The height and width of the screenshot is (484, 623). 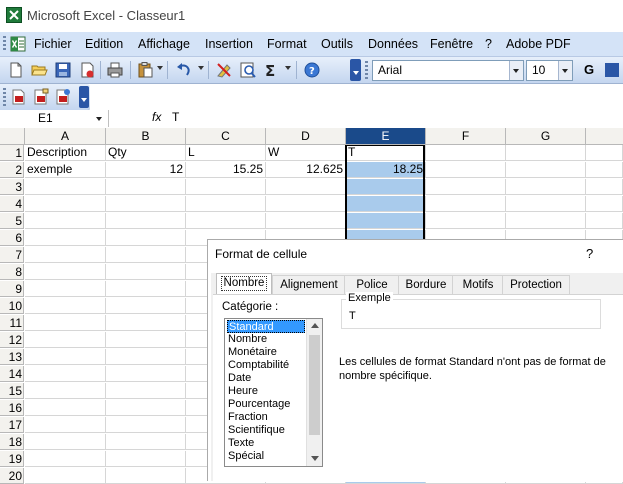 What do you see at coordinates (315, 458) in the screenshot?
I see `scroll-down-icon` at bounding box center [315, 458].